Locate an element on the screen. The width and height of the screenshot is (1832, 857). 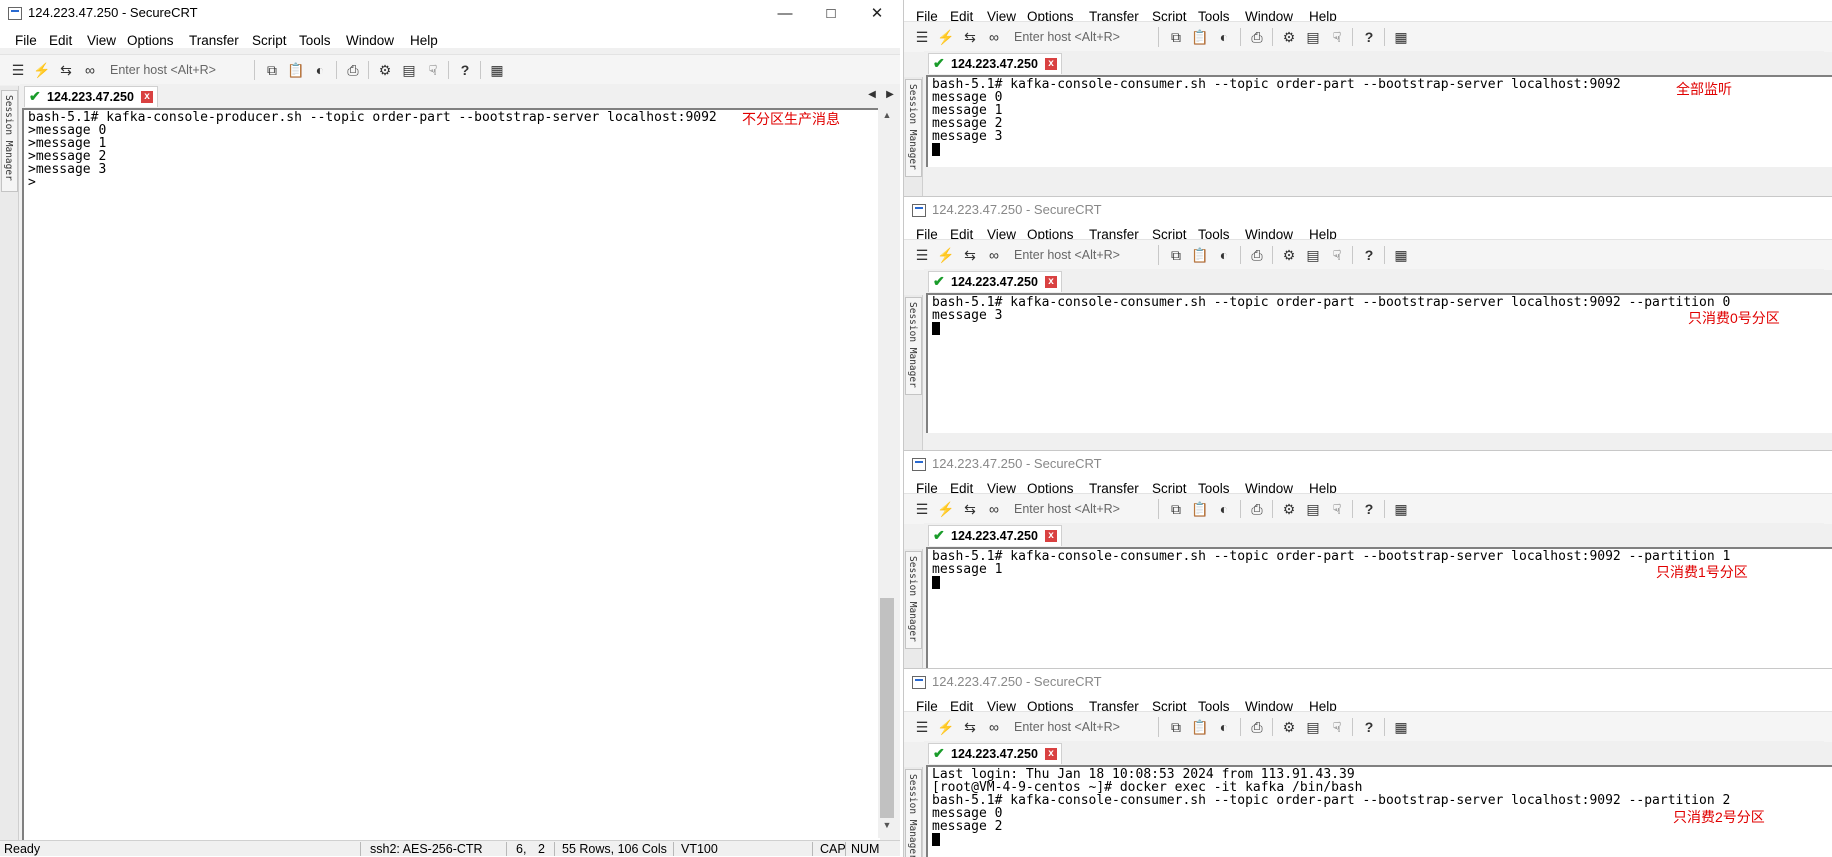
menu-tools: Tools is located at coordinates (315, 40).